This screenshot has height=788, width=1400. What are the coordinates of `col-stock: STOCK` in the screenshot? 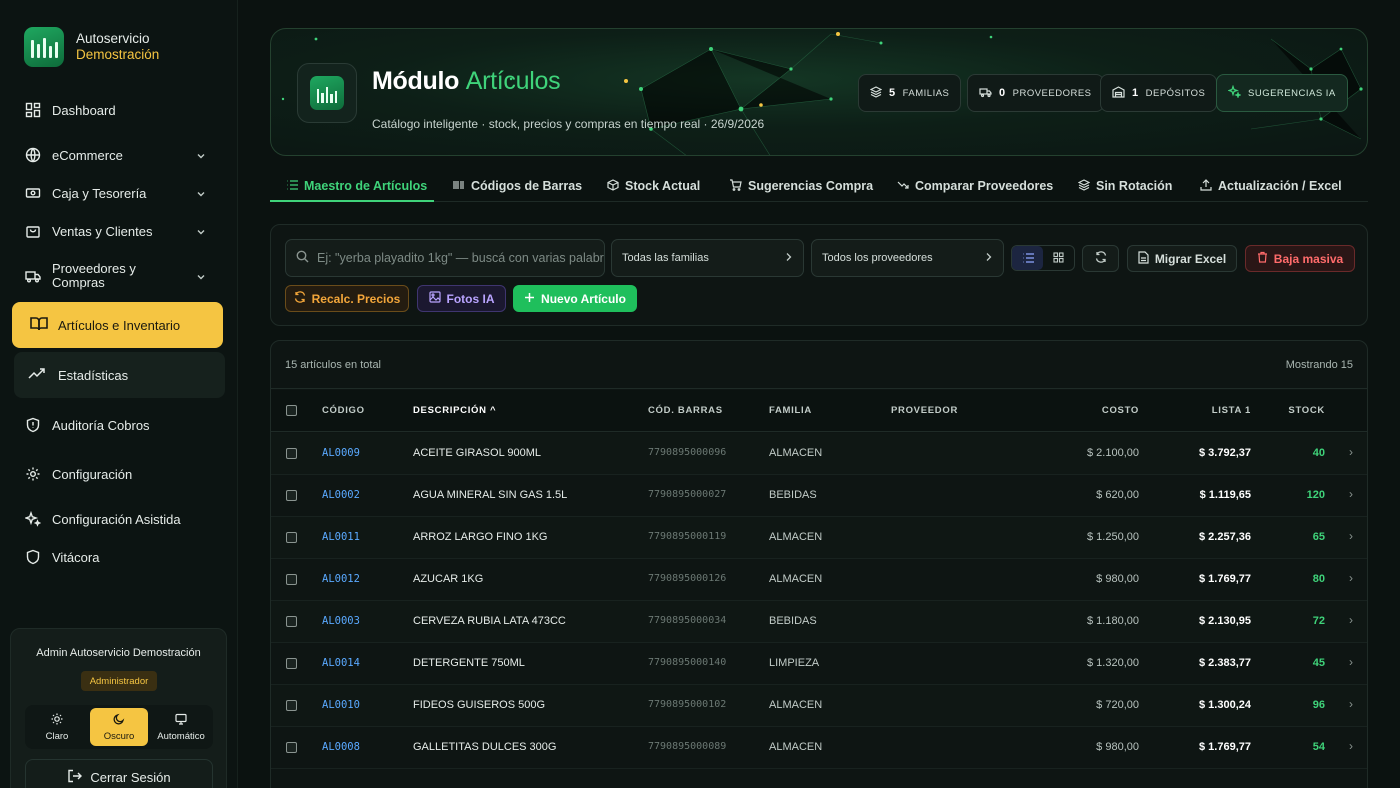 It's located at (1306, 410).